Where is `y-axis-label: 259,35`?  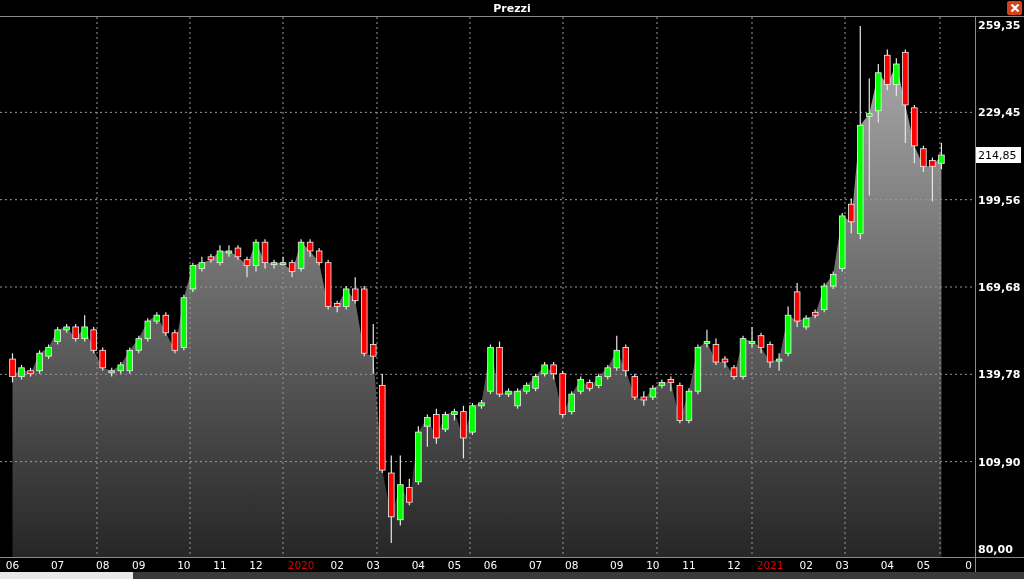
y-axis-label: 259,35 is located at coordinates (999, 25).